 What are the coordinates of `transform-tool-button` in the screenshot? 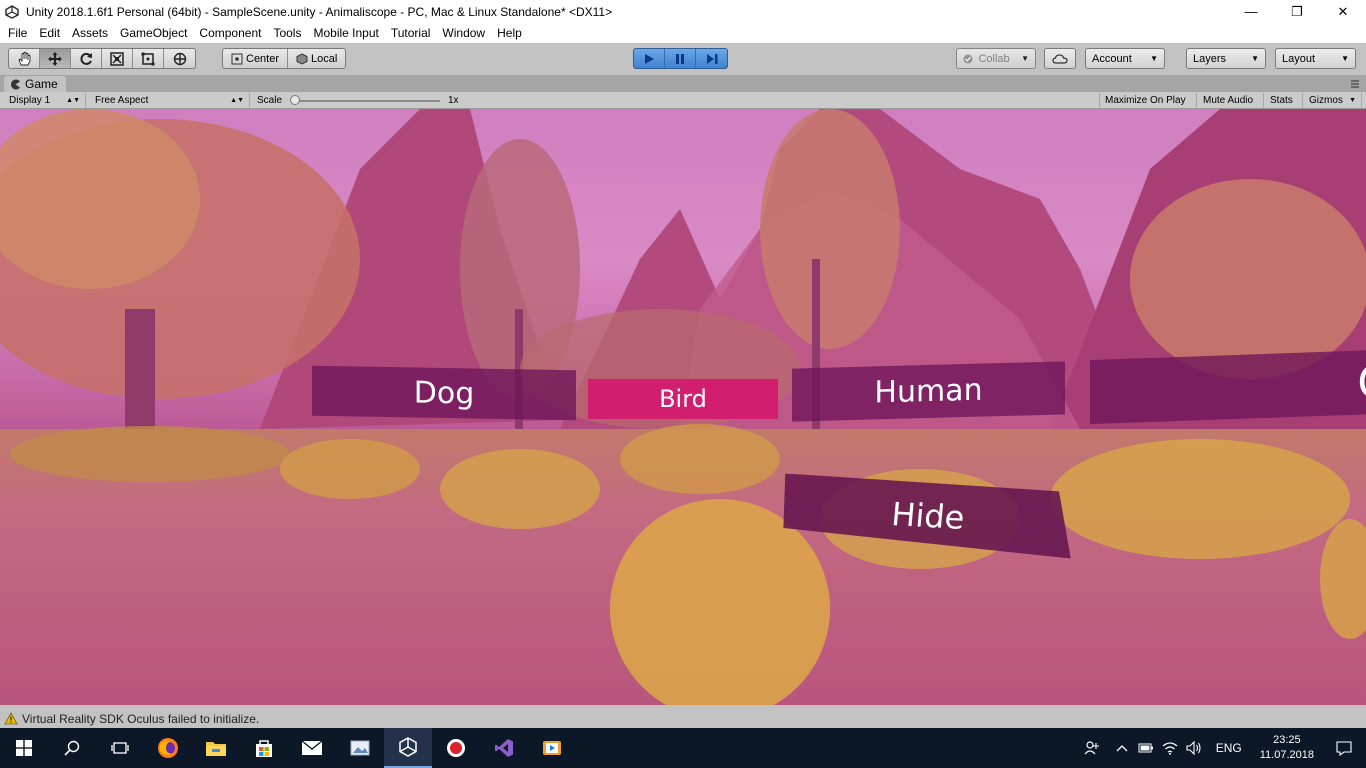 It's located at (179, 58).